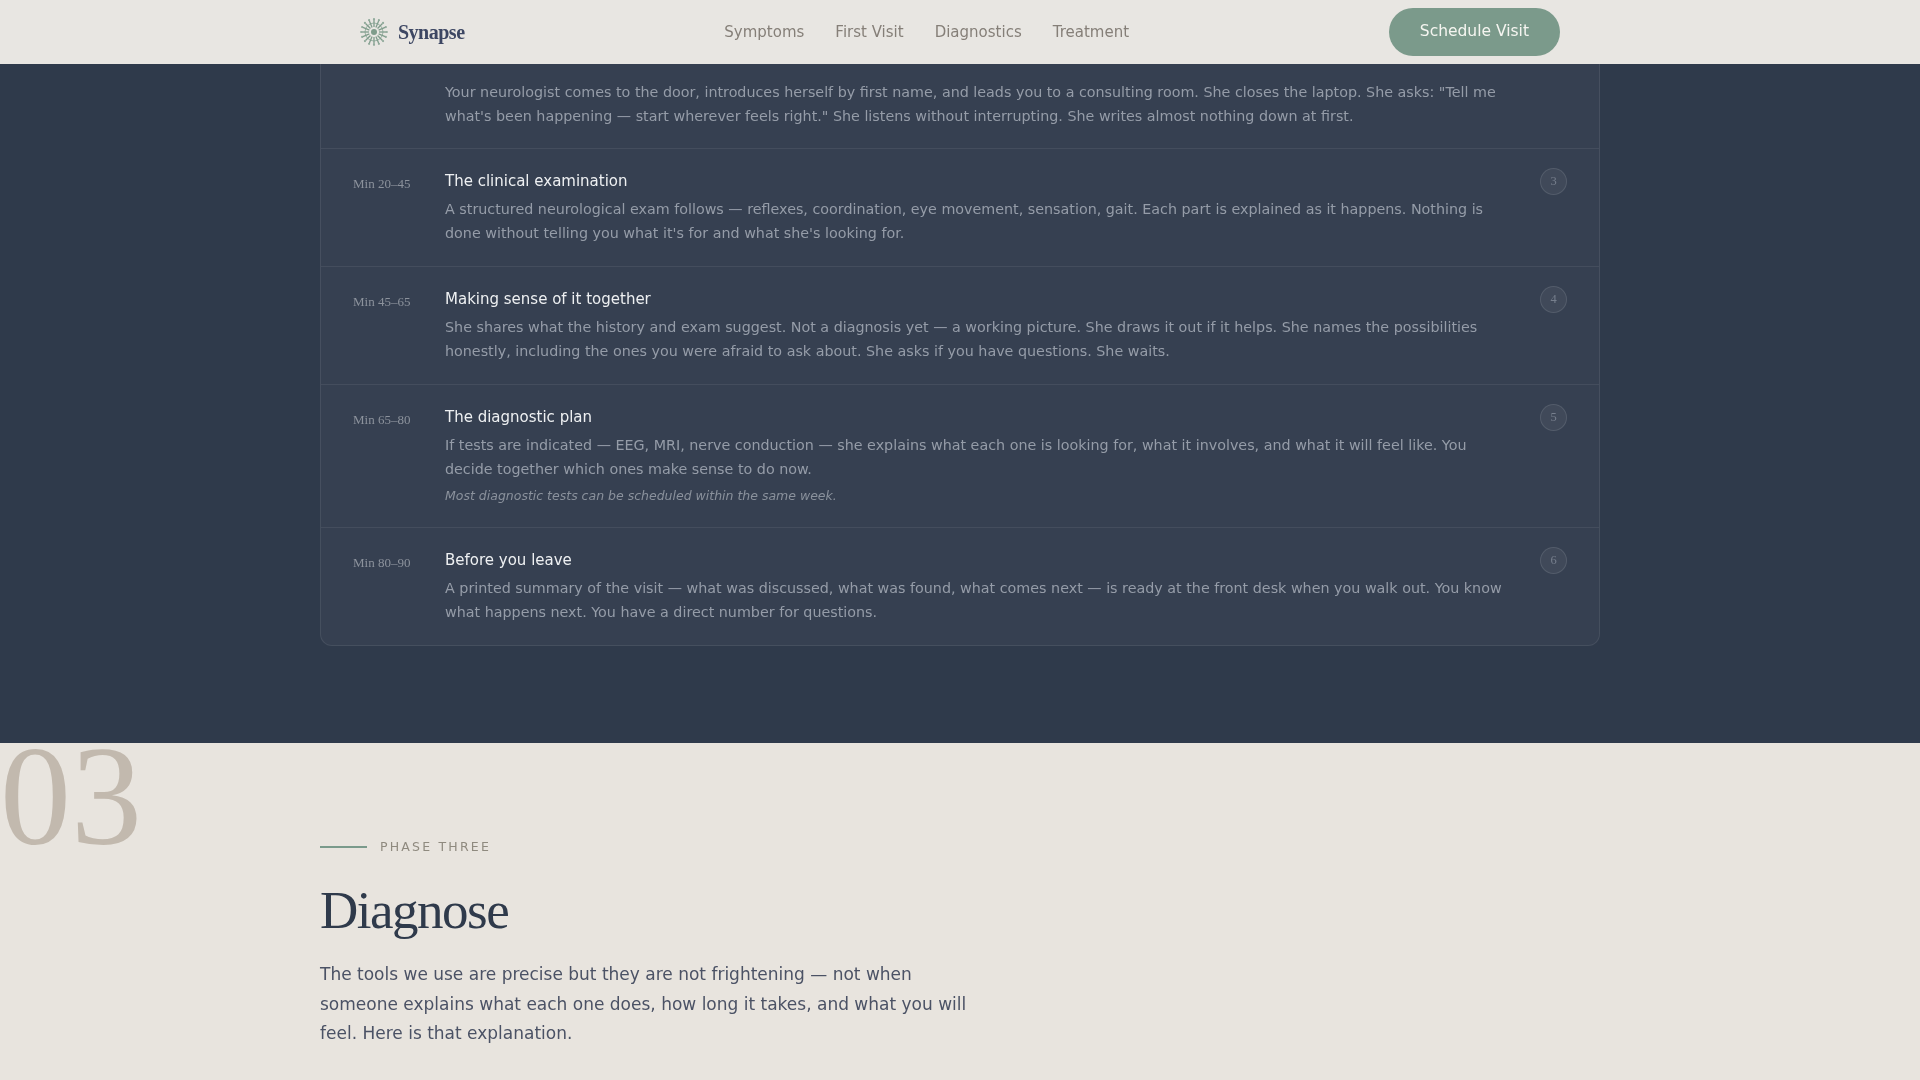 The width and height of the screenshot is (1920, 1080). I want to click on time-range-label: Min 45–65, so click(382, 302).